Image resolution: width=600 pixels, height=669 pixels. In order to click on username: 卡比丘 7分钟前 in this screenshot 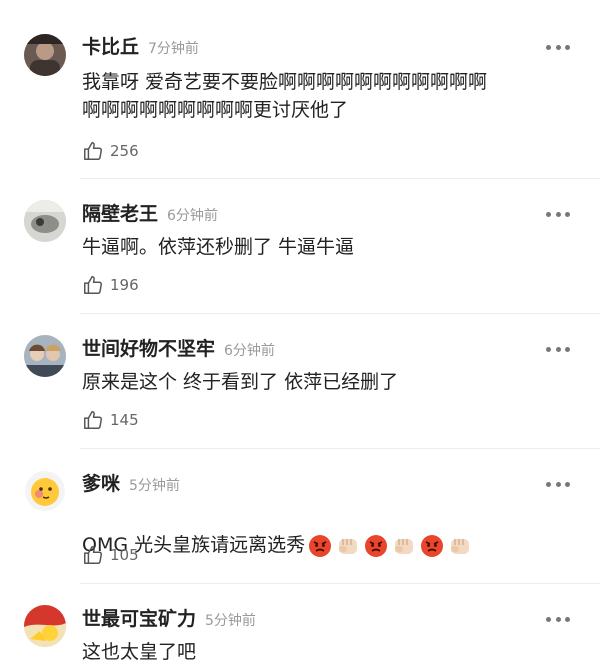, I will do `click(140, 48)`.